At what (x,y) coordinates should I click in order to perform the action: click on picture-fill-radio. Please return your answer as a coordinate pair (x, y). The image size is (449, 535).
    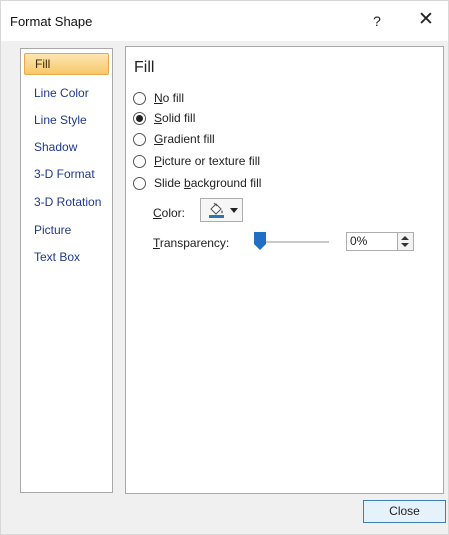
    Looking at the image, I should click on (139, 161).